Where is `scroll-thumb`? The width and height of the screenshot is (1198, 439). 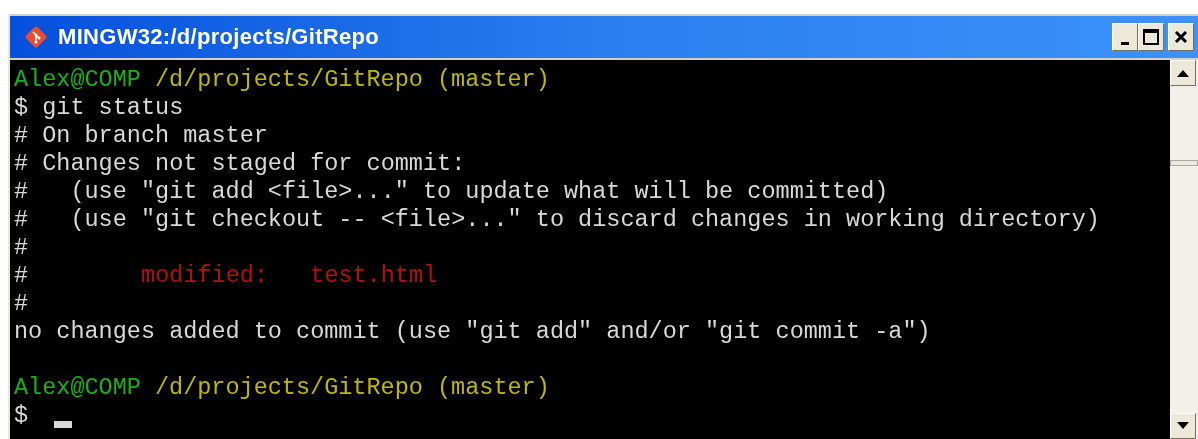
scroll-thumb is located at coordinates (1184, 163).